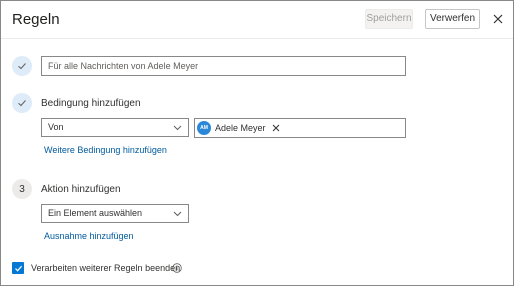 The width and height of the screenshot is (514, 286). Describe the element at coordinates (56, 127) in the screenshot. I see `condition-select-value: Von` at that location.